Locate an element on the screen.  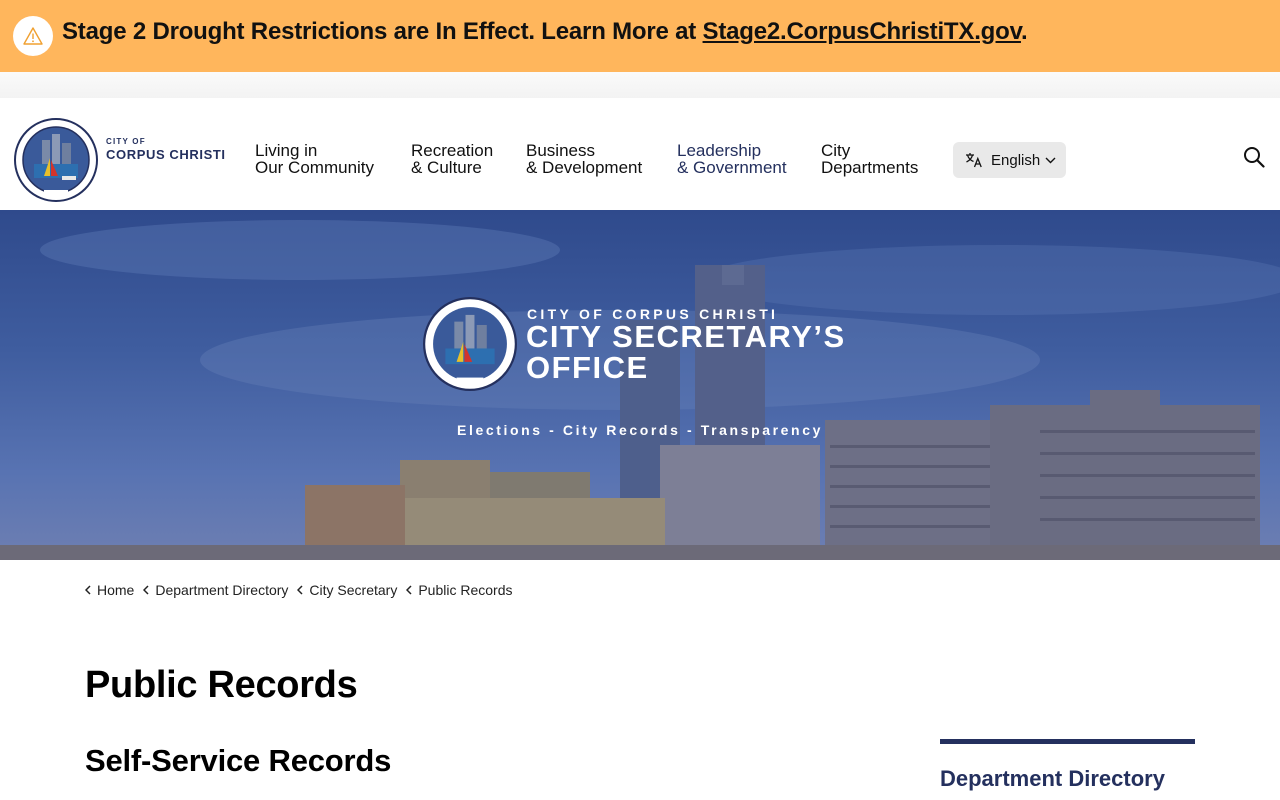
alert-link: Stage2.CorpusChristiTX.gov is located at coordinates (862, 31).